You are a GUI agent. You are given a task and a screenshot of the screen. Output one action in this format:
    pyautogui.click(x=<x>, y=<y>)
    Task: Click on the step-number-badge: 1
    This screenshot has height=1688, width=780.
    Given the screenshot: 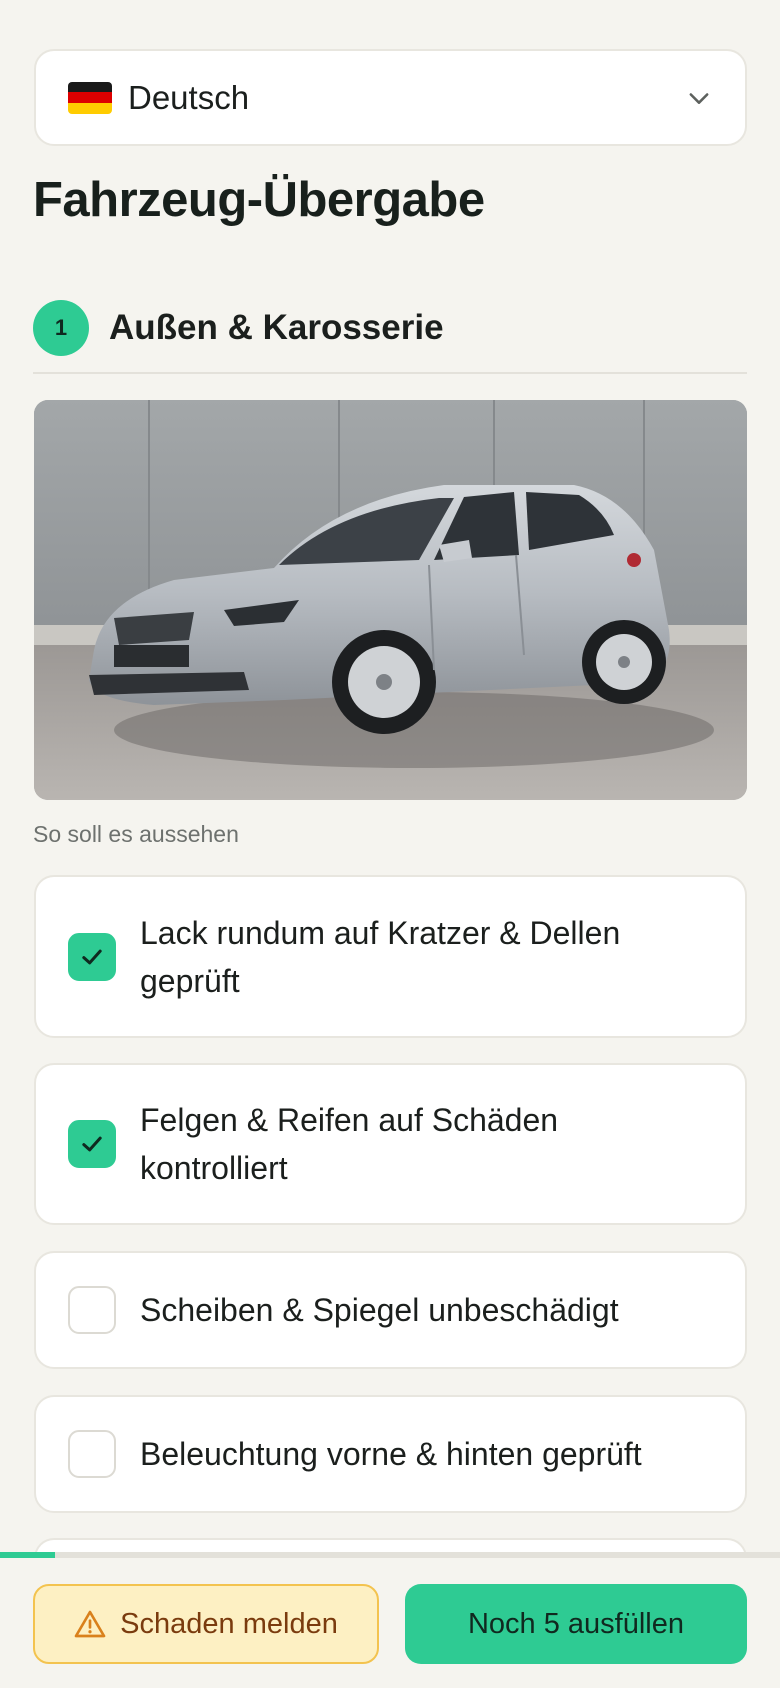 What is the action you would take?
    pyautogui.click(x=61, y=328)
    